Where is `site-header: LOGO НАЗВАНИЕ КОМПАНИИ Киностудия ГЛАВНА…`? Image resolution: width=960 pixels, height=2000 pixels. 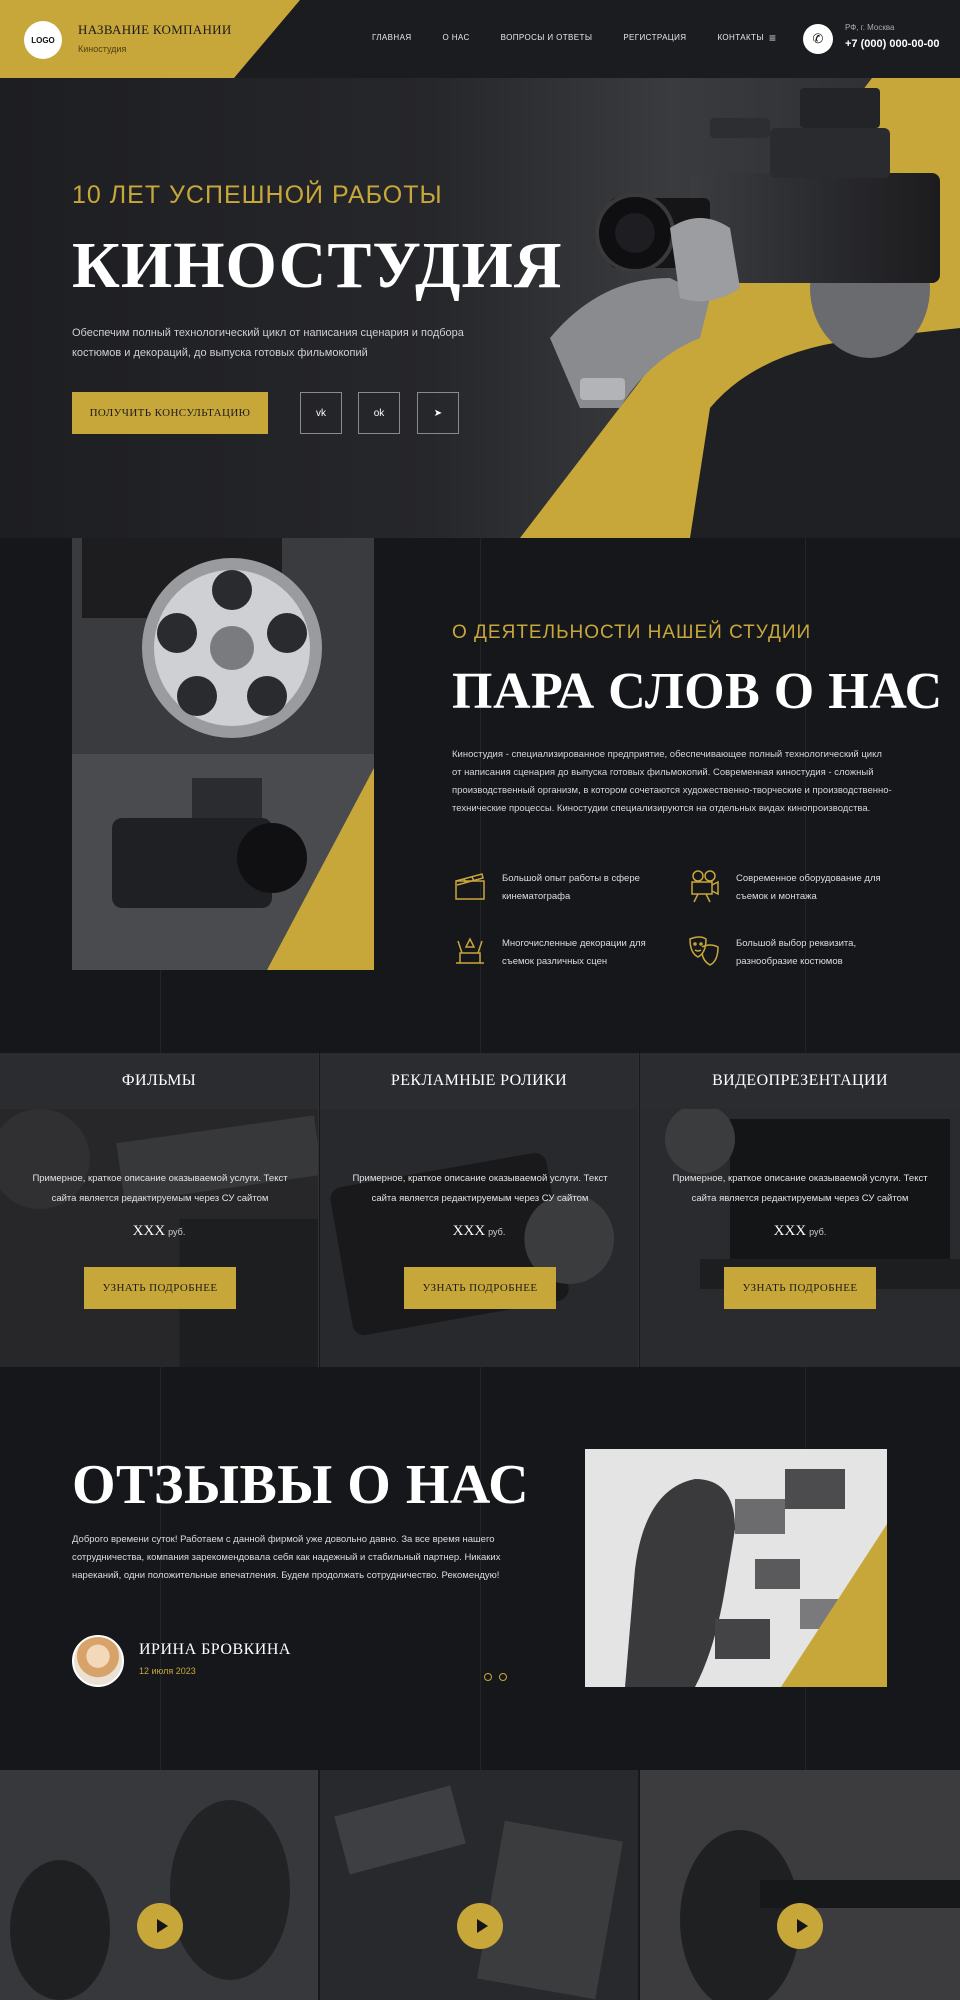 site-header: LOGO НАЗВАНИЕ КОМПАНИИ Киностудия ГЛАВНА… is located at coordinates (480, 39).